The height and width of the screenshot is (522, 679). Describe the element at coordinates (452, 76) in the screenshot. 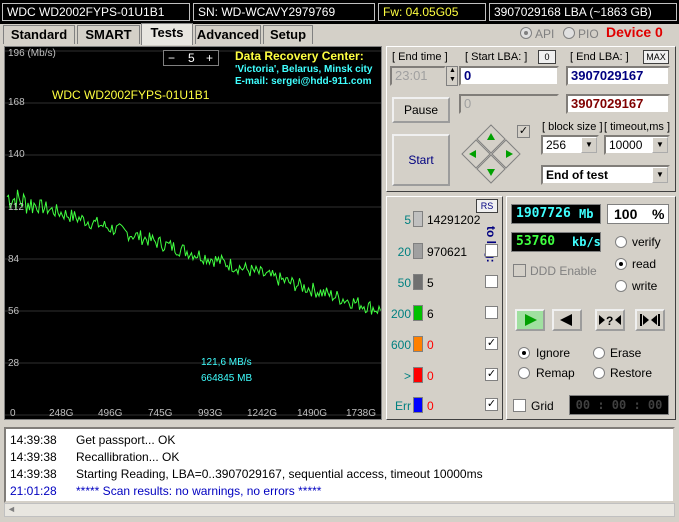

I see `end-time-spinner: ▲ ▼` at that location.